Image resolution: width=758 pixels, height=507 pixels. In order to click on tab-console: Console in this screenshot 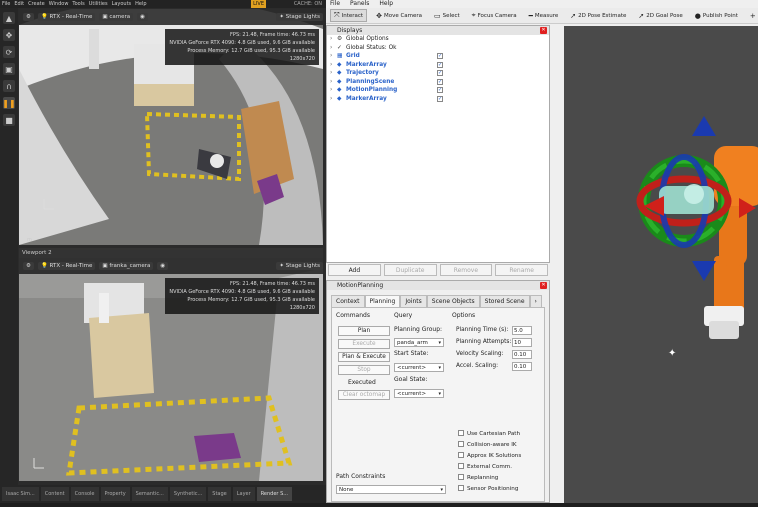, I will do `click(84, 494)`.